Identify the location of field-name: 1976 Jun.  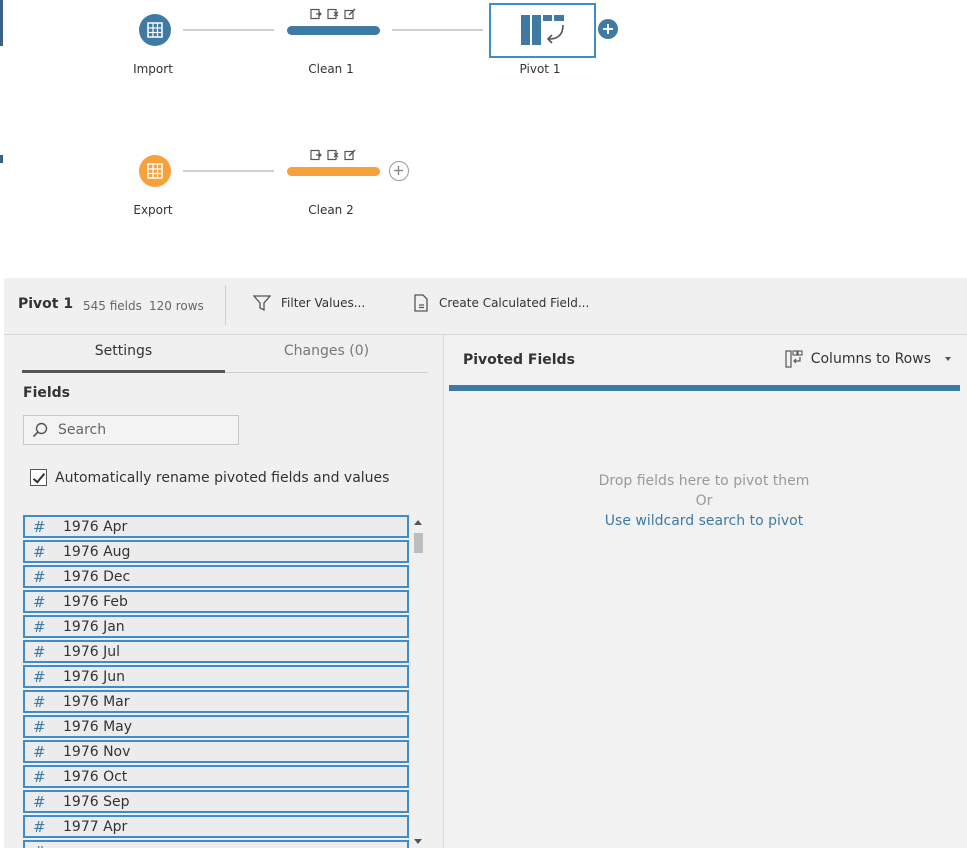
(94, 676).